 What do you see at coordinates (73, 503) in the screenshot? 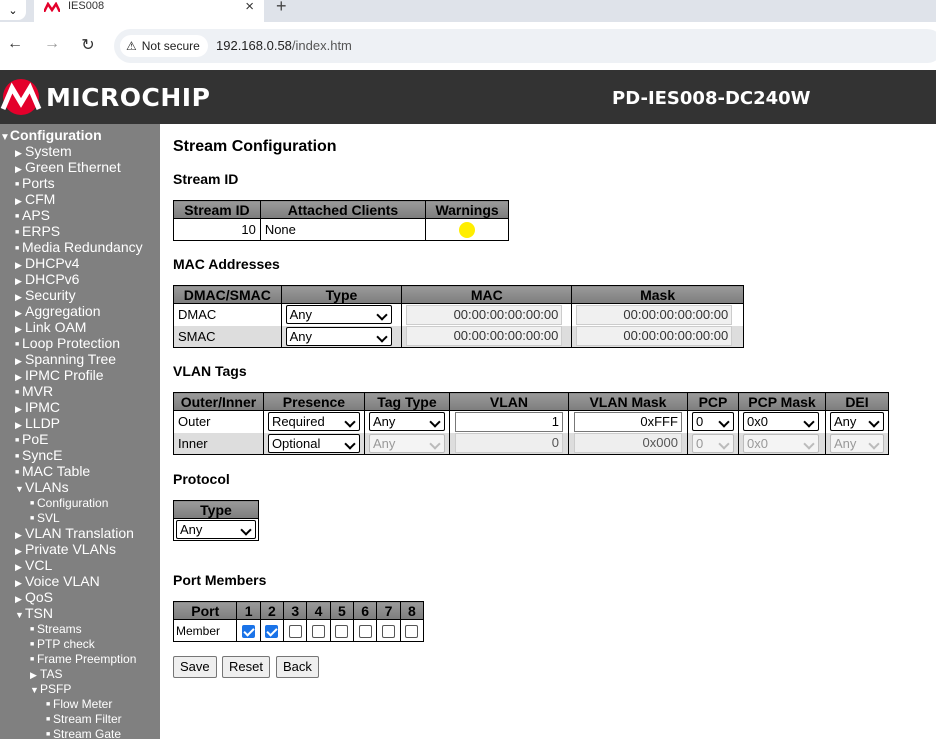
I see `sidebar-item-label: Configuration` at bounding box center [73, 503].